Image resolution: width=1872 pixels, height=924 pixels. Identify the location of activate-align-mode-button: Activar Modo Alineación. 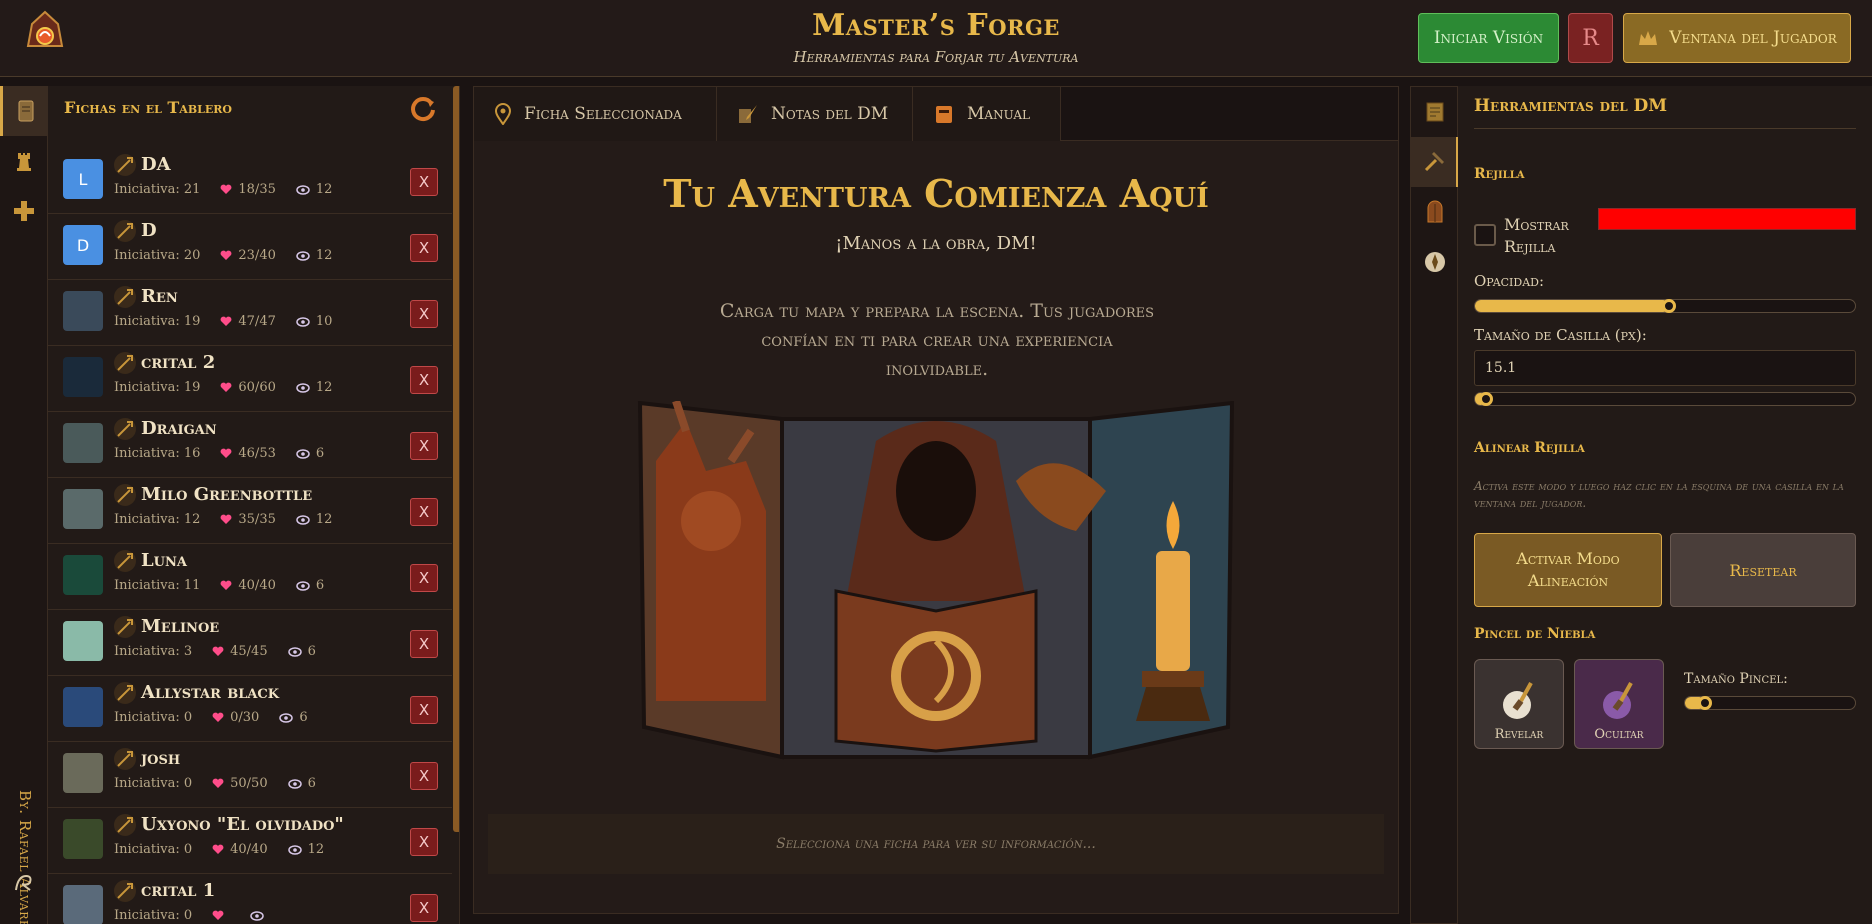
(1568, 570).